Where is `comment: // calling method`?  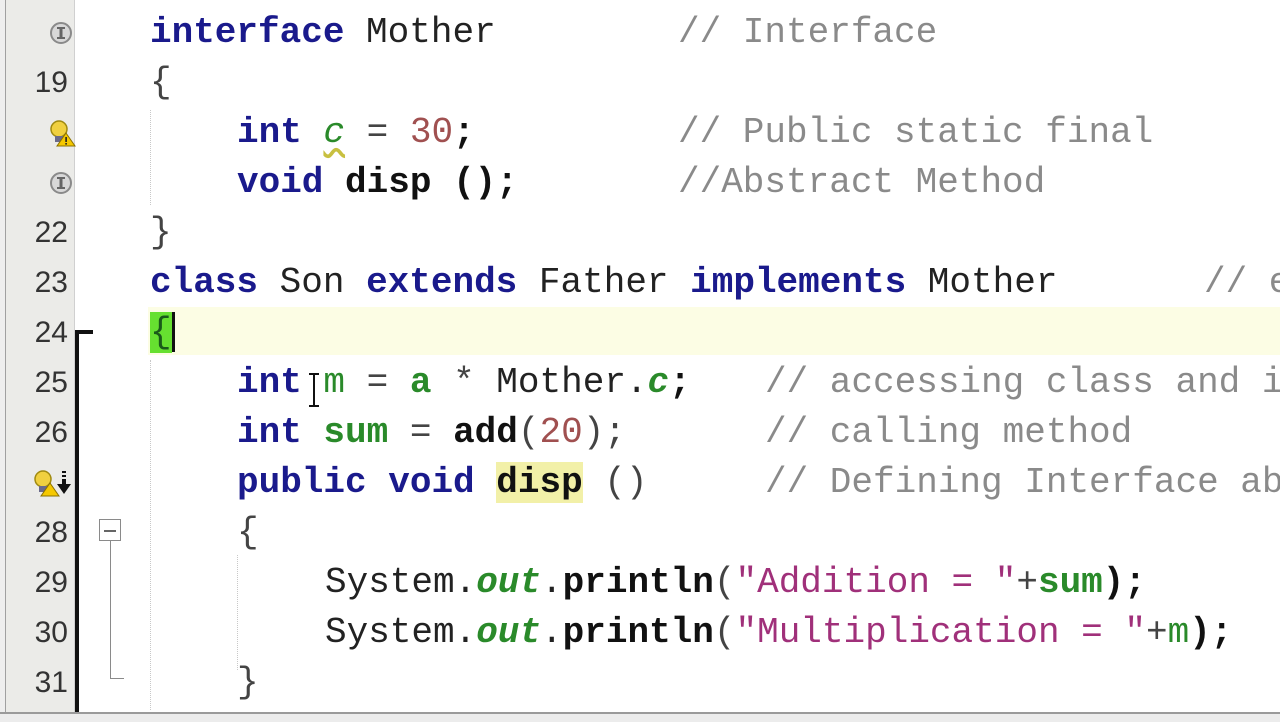
comment: // calling method is located at coordinates (949, 432).